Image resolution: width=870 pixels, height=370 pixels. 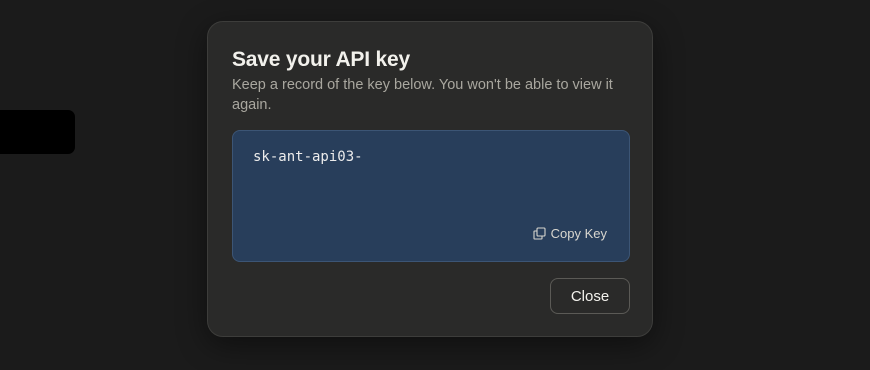 What do you see at coordinates (539, 233) in the screenshot?
I see `copy-icon` at bounding box center [539, 233].